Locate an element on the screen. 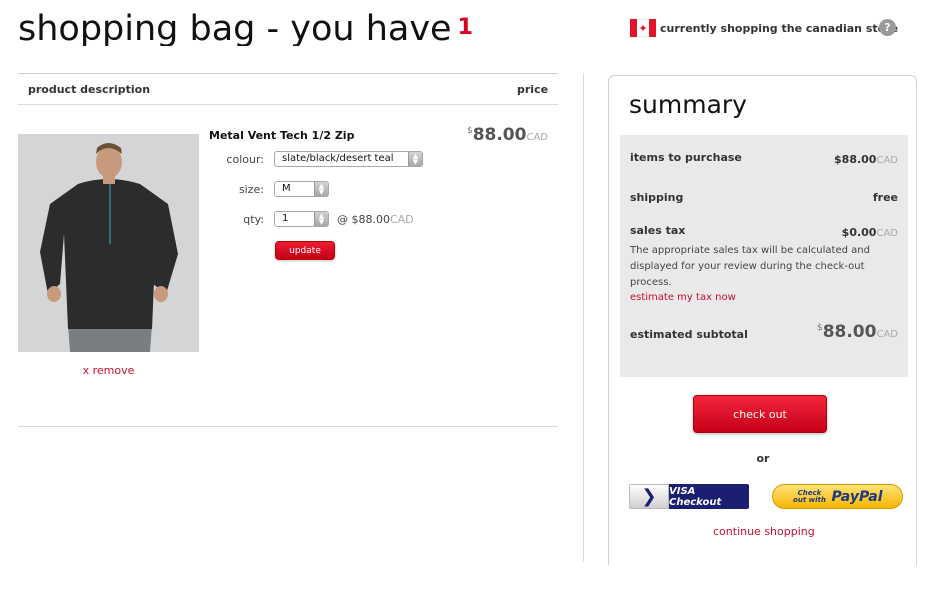 The height and width of the screenshot is (597, 935). price-amount: 88.00 is located at coordinates (499, 135).